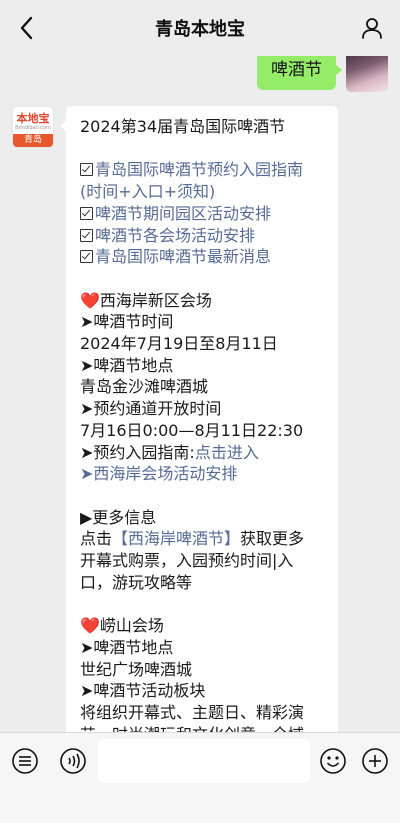  I want to click on laoshan-activity-text: 将组织开幕式、主题日、精彩演, so click(192, 712).